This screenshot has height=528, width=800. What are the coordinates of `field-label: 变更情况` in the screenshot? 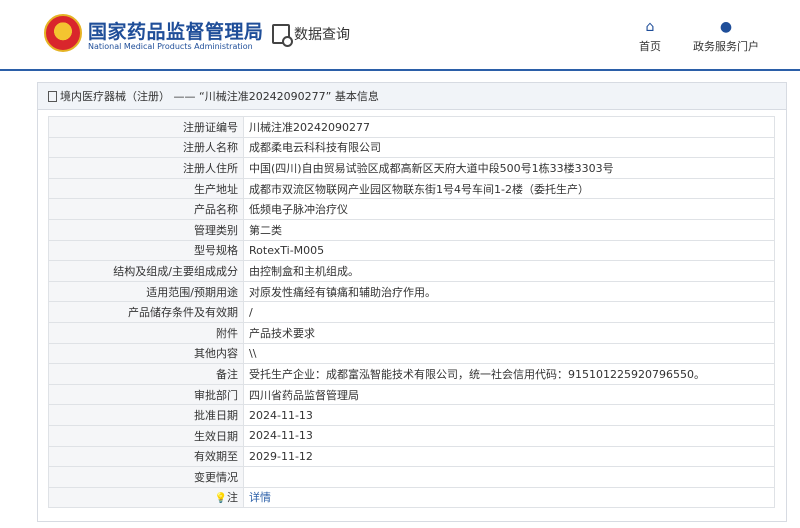 It's located at (146, 477).